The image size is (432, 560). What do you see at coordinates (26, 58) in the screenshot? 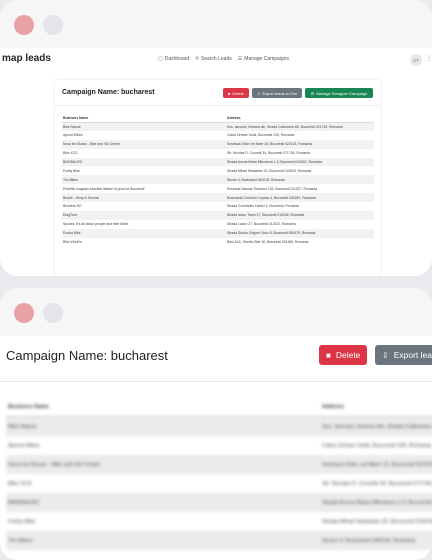
I see `brand-logo: map leads` at bounding box center [26, 58].